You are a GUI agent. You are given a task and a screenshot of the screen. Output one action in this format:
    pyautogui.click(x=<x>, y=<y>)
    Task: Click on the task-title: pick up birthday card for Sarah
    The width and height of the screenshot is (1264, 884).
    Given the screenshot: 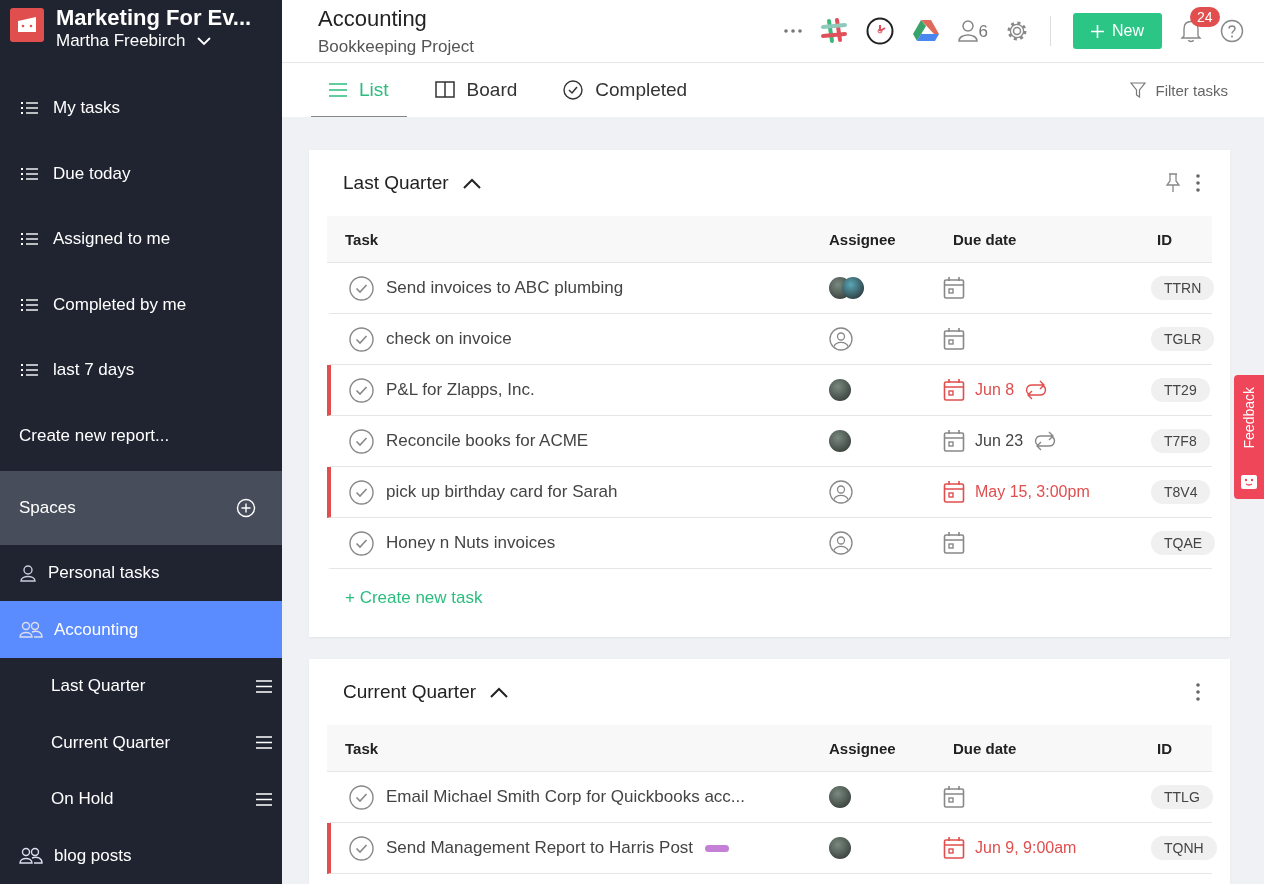 What is the action you would take?
    pyautogui.click(x=502, y=492)
    